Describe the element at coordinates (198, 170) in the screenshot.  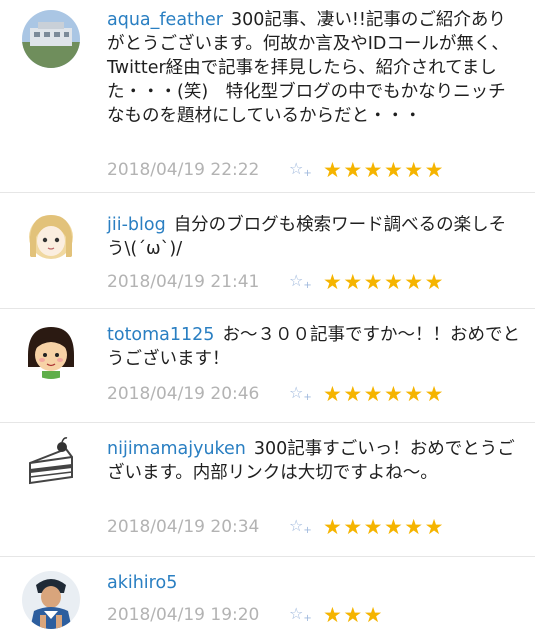
I see `timestamp: 2018/04/19 22:22` at that location.